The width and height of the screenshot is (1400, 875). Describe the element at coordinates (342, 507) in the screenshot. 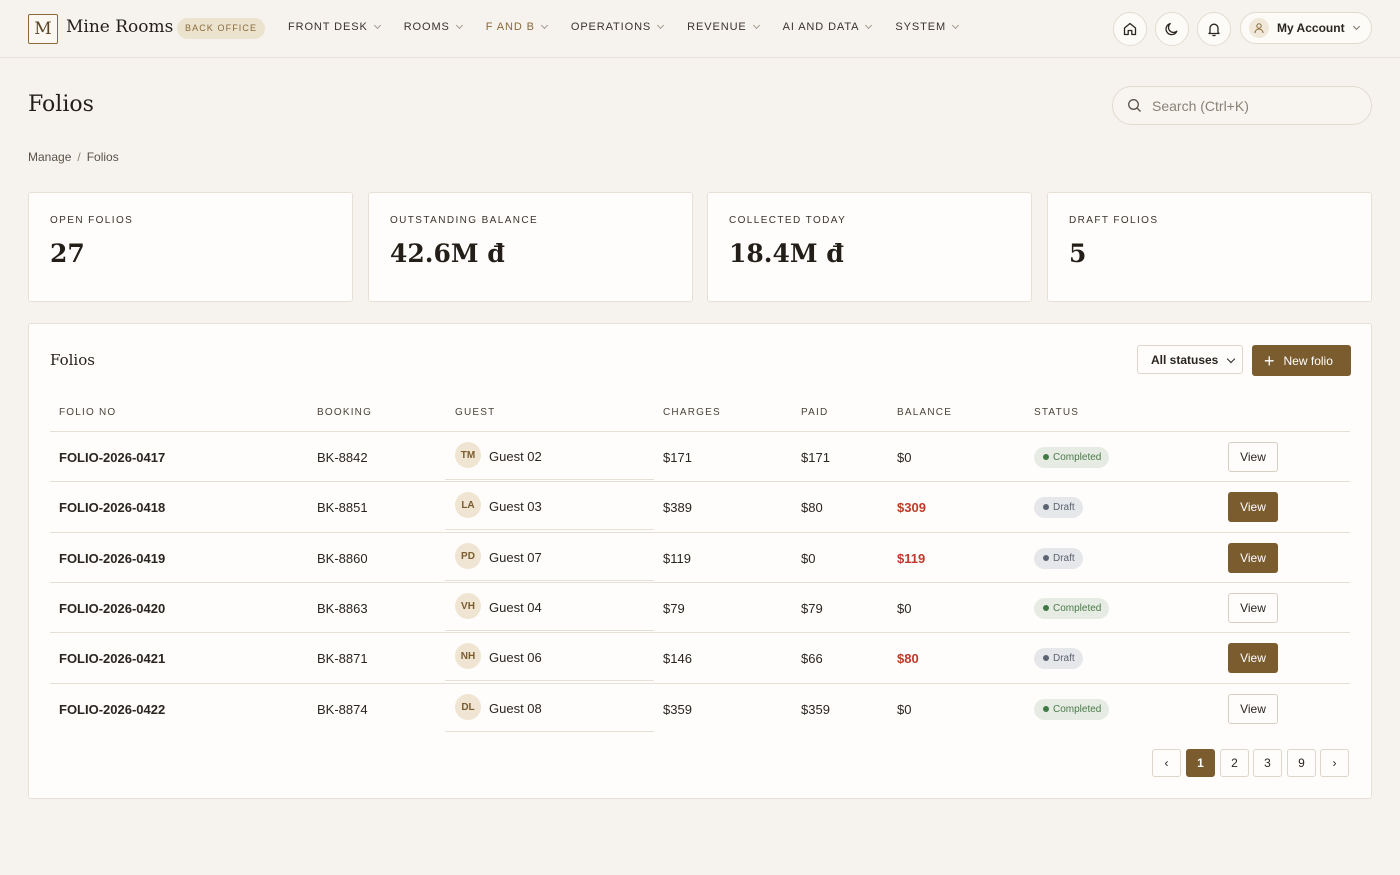

I see `booking-number: BK-8851` at that location.